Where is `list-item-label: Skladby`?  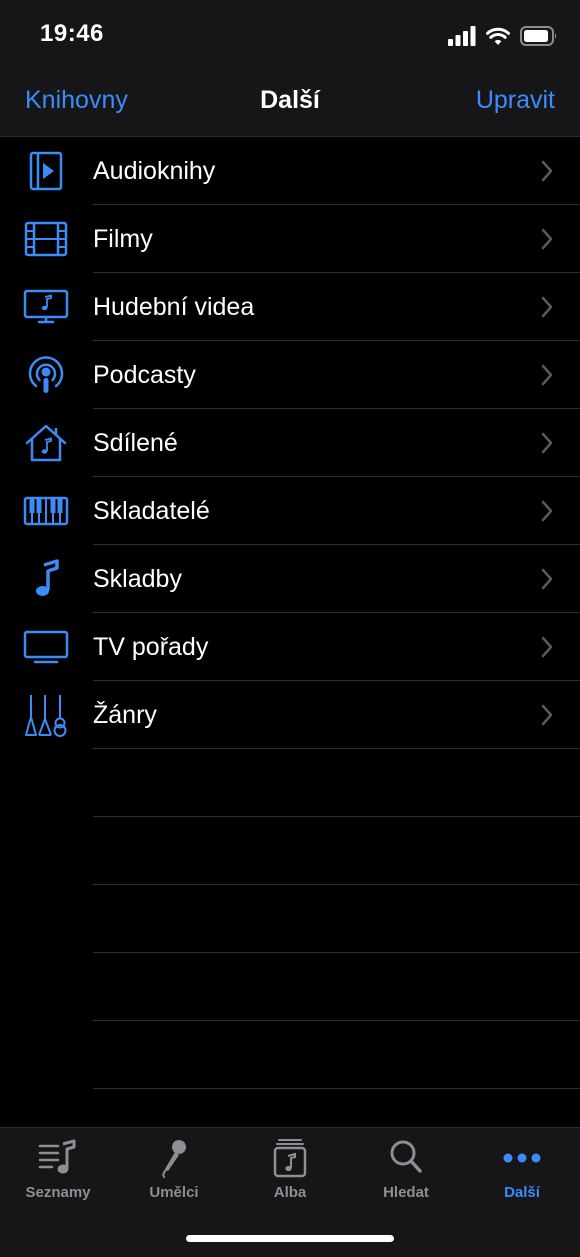
list-item-label: Skladby is located at coordinates (137, 579).